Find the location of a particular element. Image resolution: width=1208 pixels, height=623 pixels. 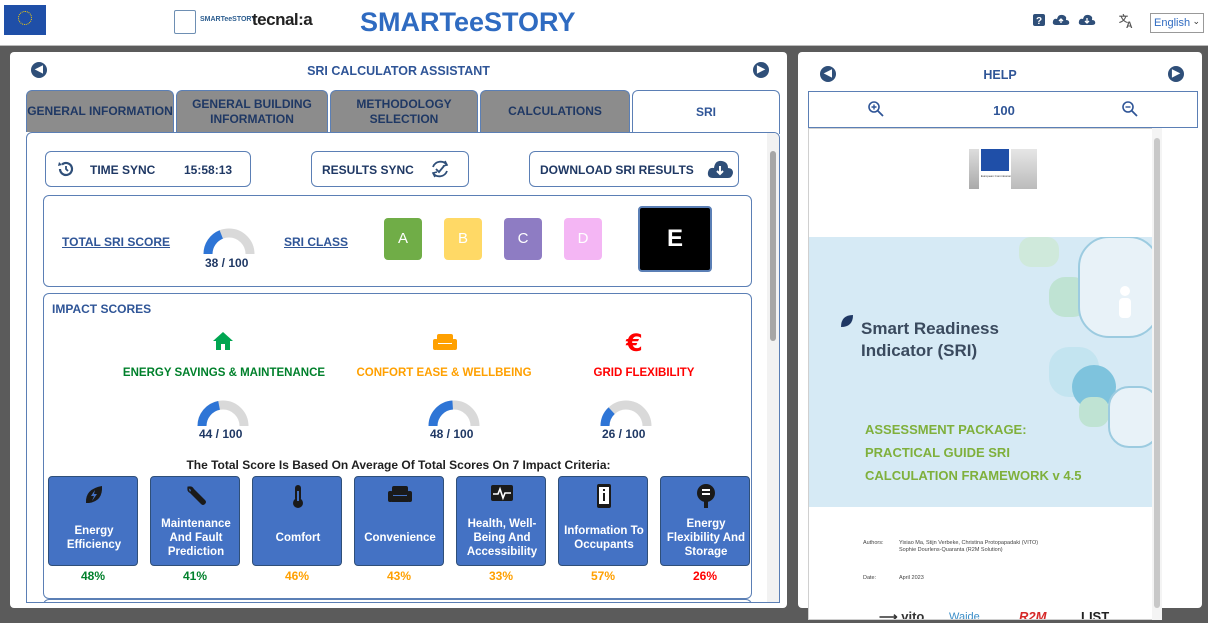

sri-bullet-icon is located at coordinates (847, 321).